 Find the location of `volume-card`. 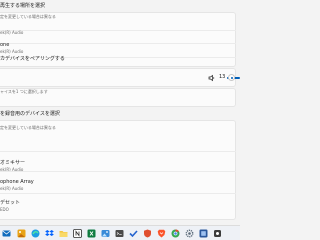

volume-card is located at coordinates (118, 77).